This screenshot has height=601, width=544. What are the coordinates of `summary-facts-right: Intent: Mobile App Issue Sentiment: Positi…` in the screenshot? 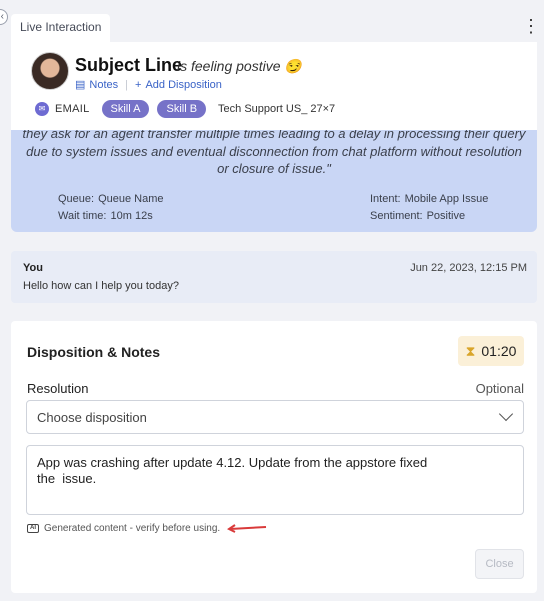 It's located at (429, 208).